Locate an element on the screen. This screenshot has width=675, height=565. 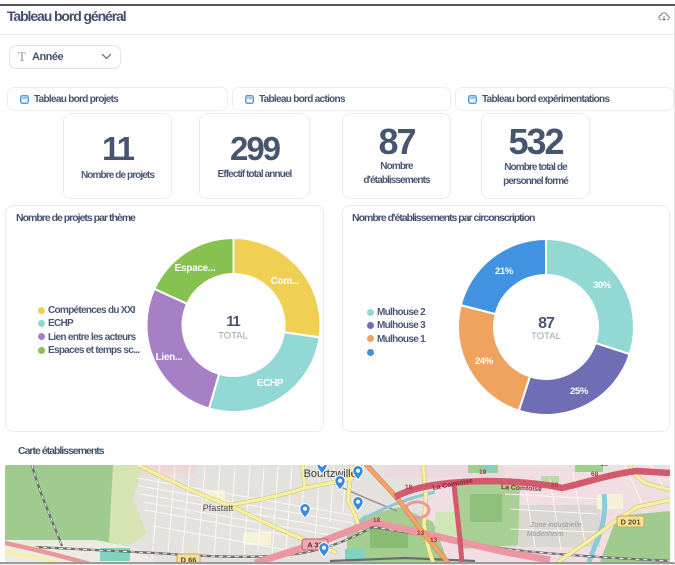
svg-text: ECHP is located at coordinates (270, 383).